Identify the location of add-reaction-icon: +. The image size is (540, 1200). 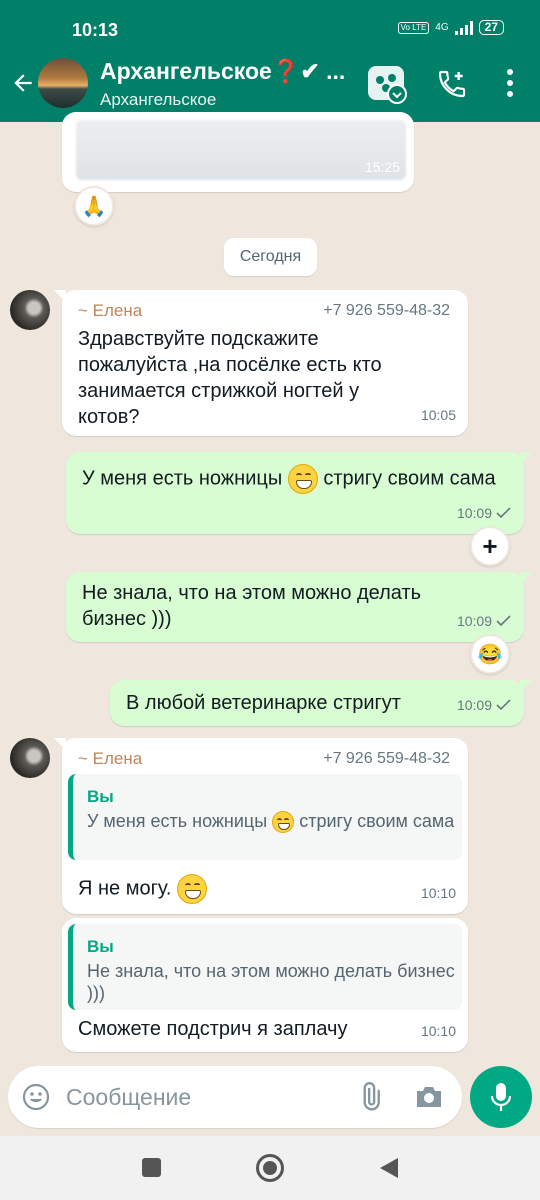
(490, 546).